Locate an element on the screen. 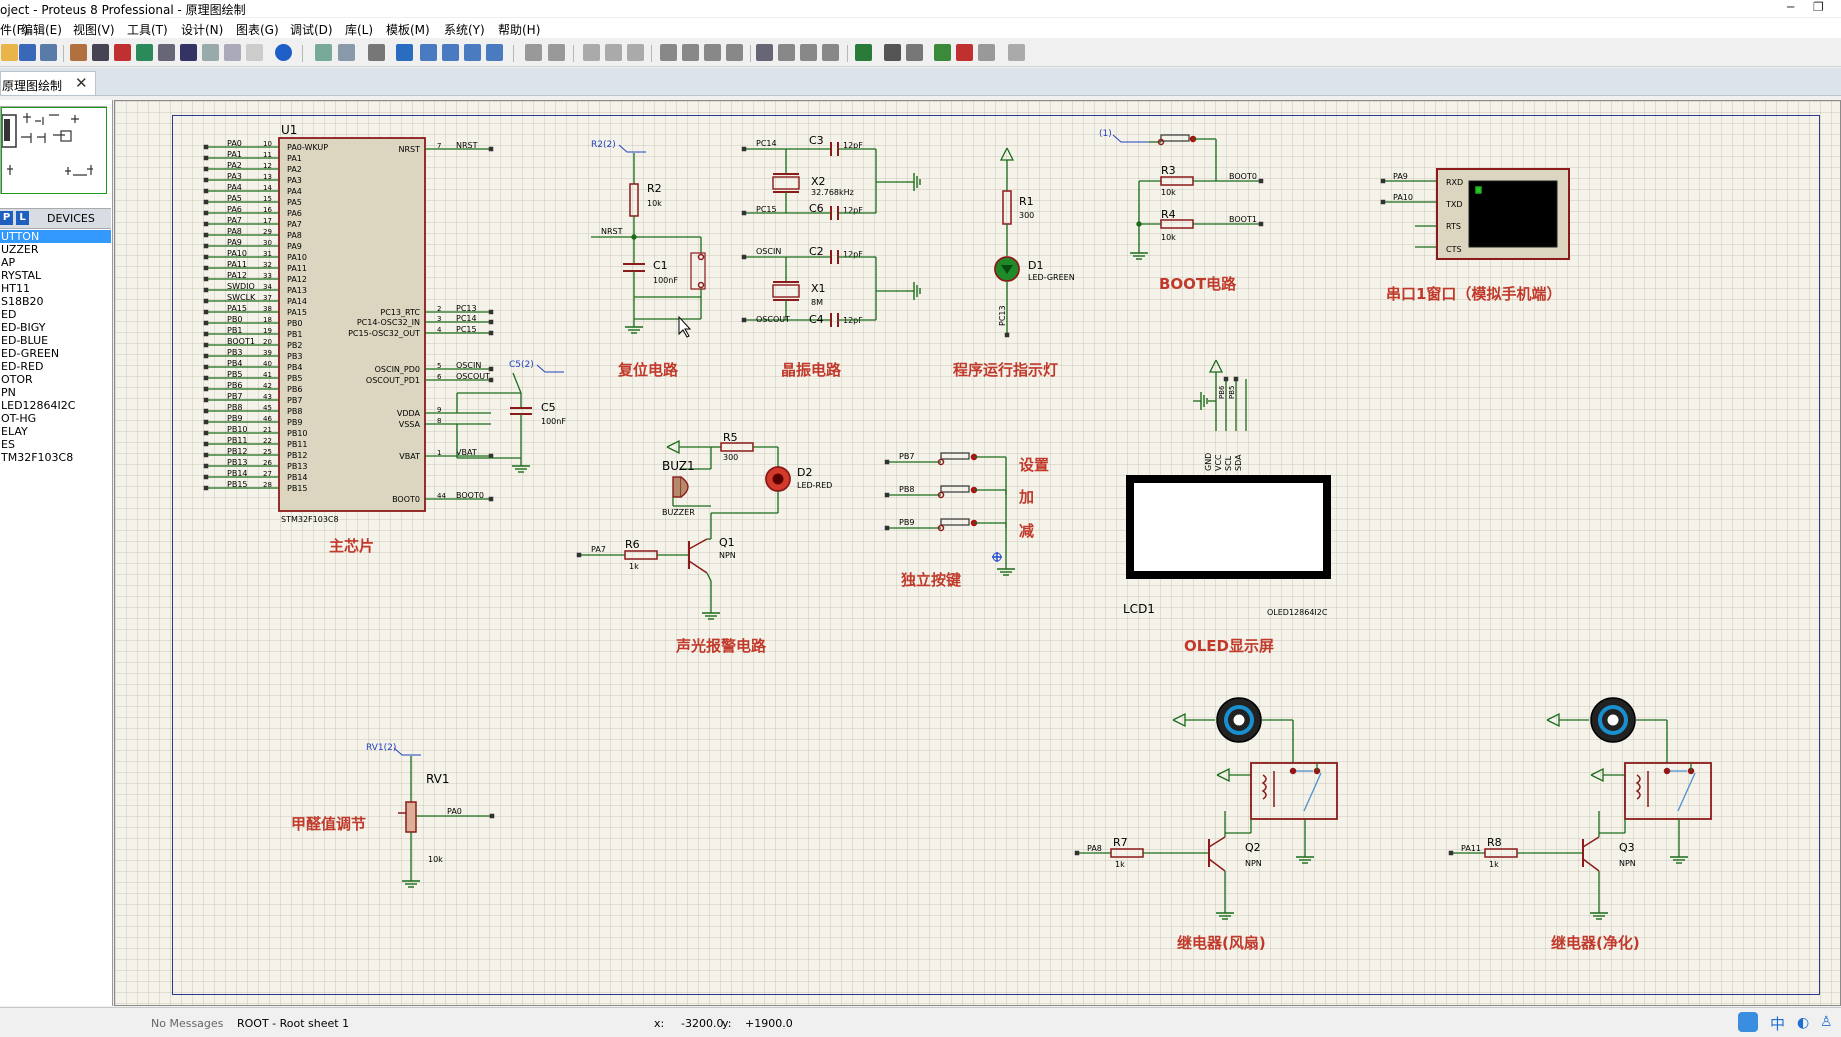  device-list-item: S18B20 is located at coordinates (55, 301).